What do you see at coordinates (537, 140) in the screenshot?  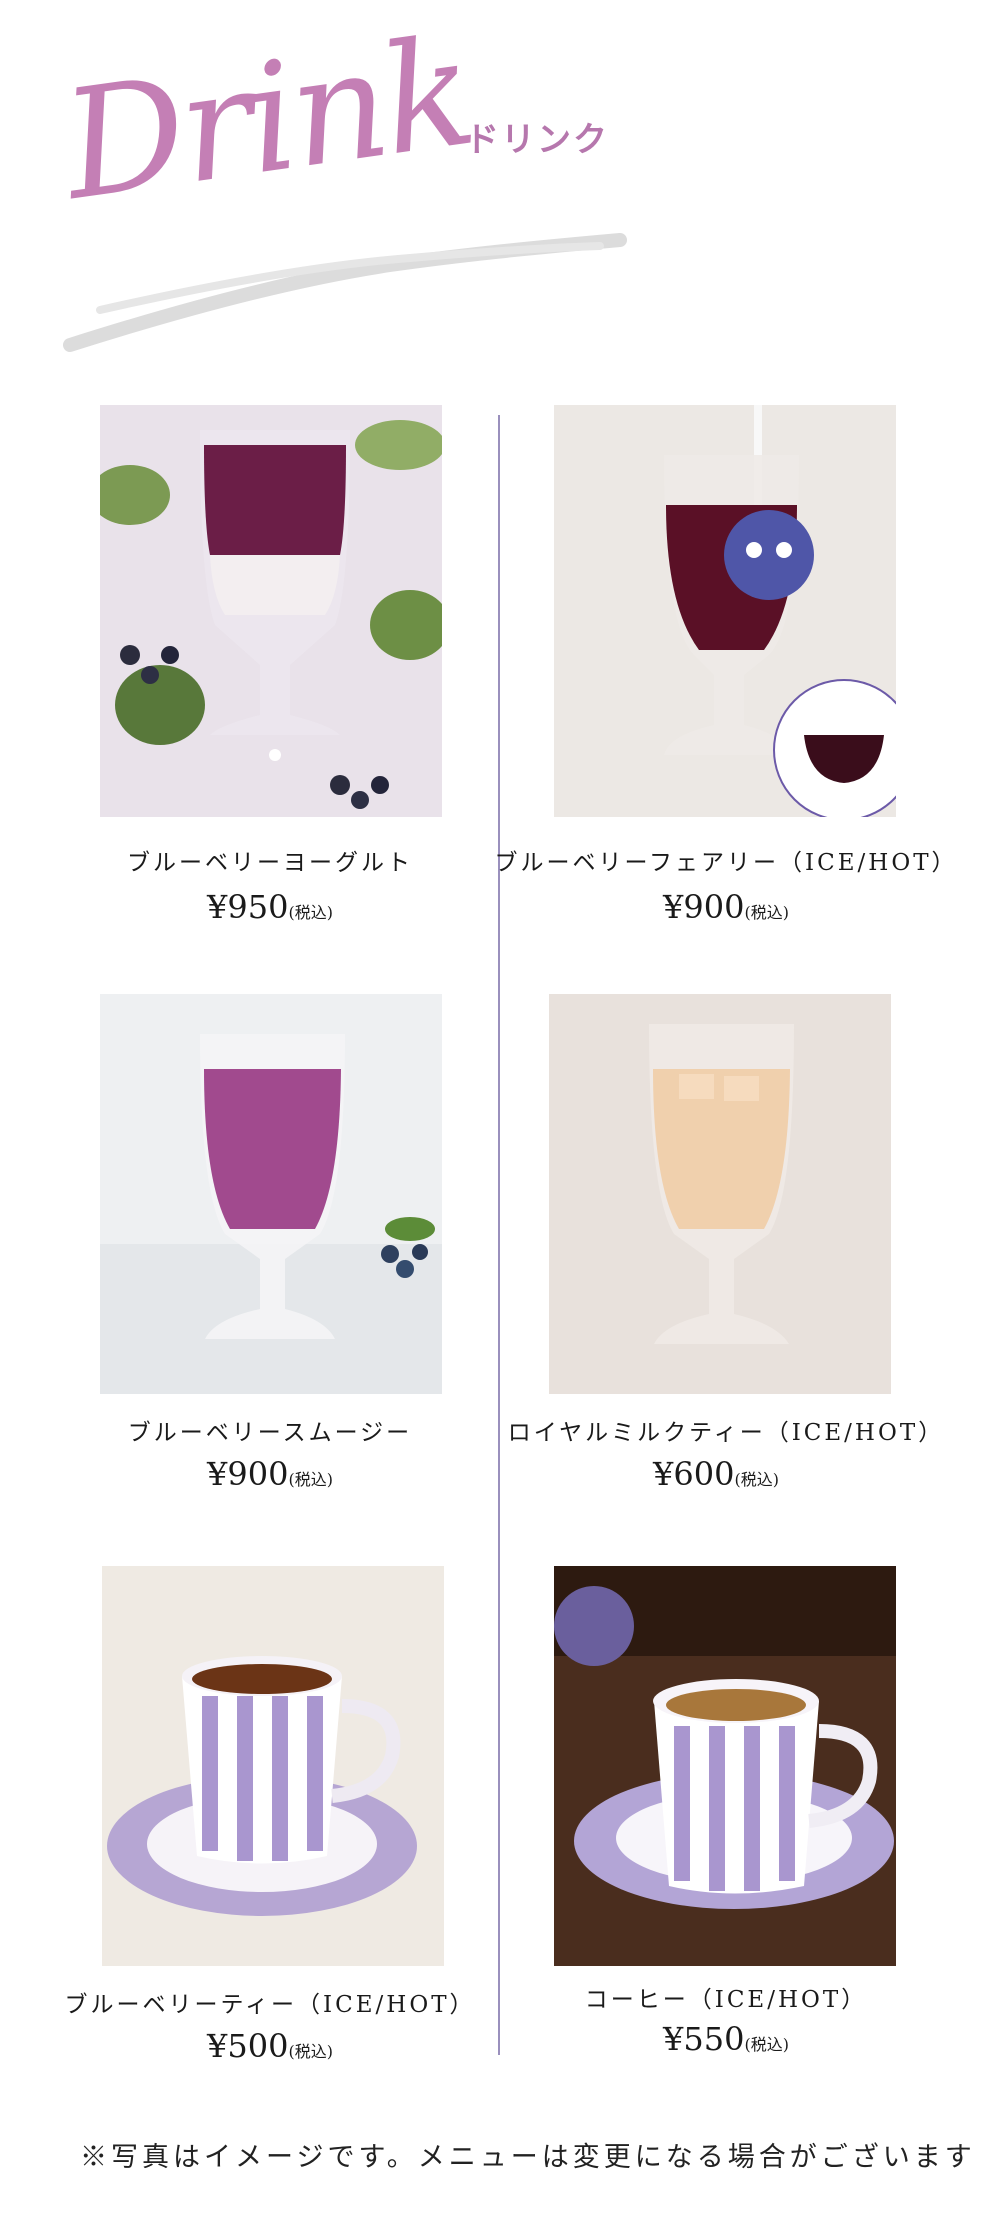 I see `drink-subtitle: ドリンク` at bounding box center [537, 140].